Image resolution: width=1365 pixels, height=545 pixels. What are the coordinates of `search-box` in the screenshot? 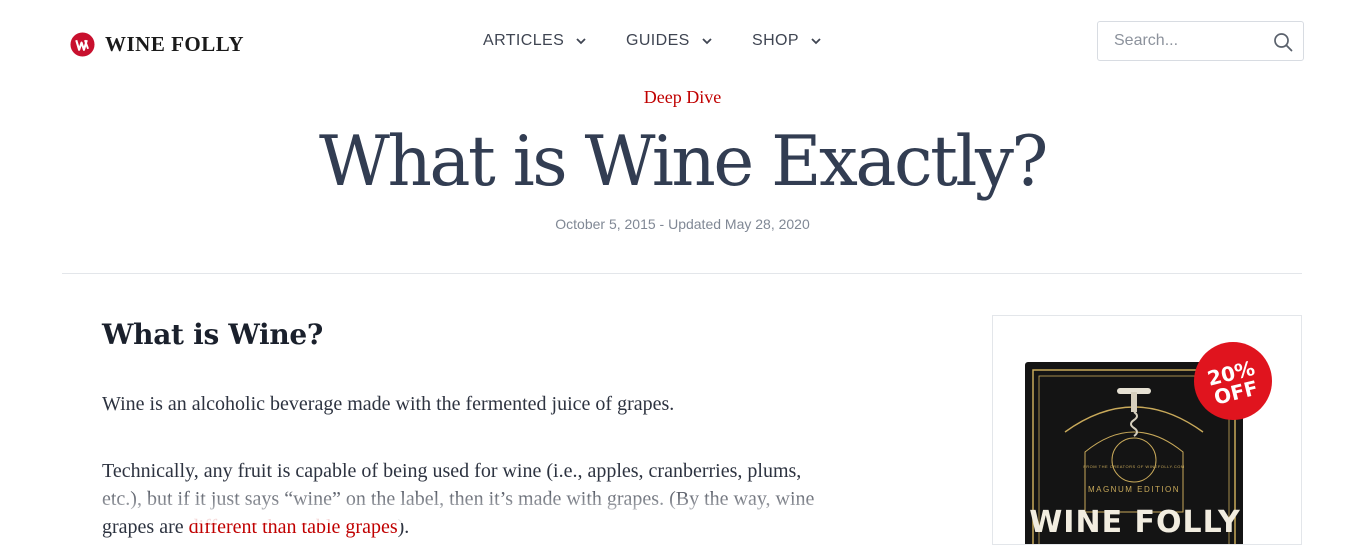 It's located at (1200, 41).